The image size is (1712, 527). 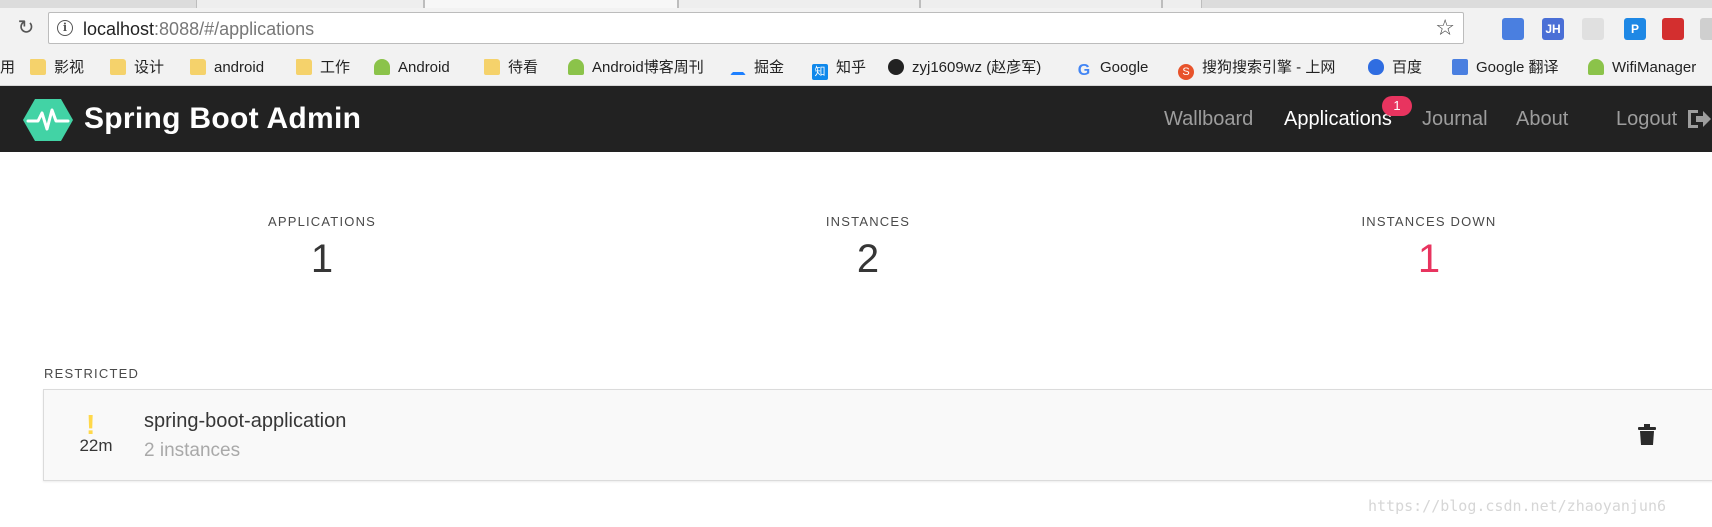 What do you see at coordinates (1269, 67) in the screenshot?
I see `bookmark-label: 搜狗搜索引擎 - 上网` at bounding box center [1269, 67].